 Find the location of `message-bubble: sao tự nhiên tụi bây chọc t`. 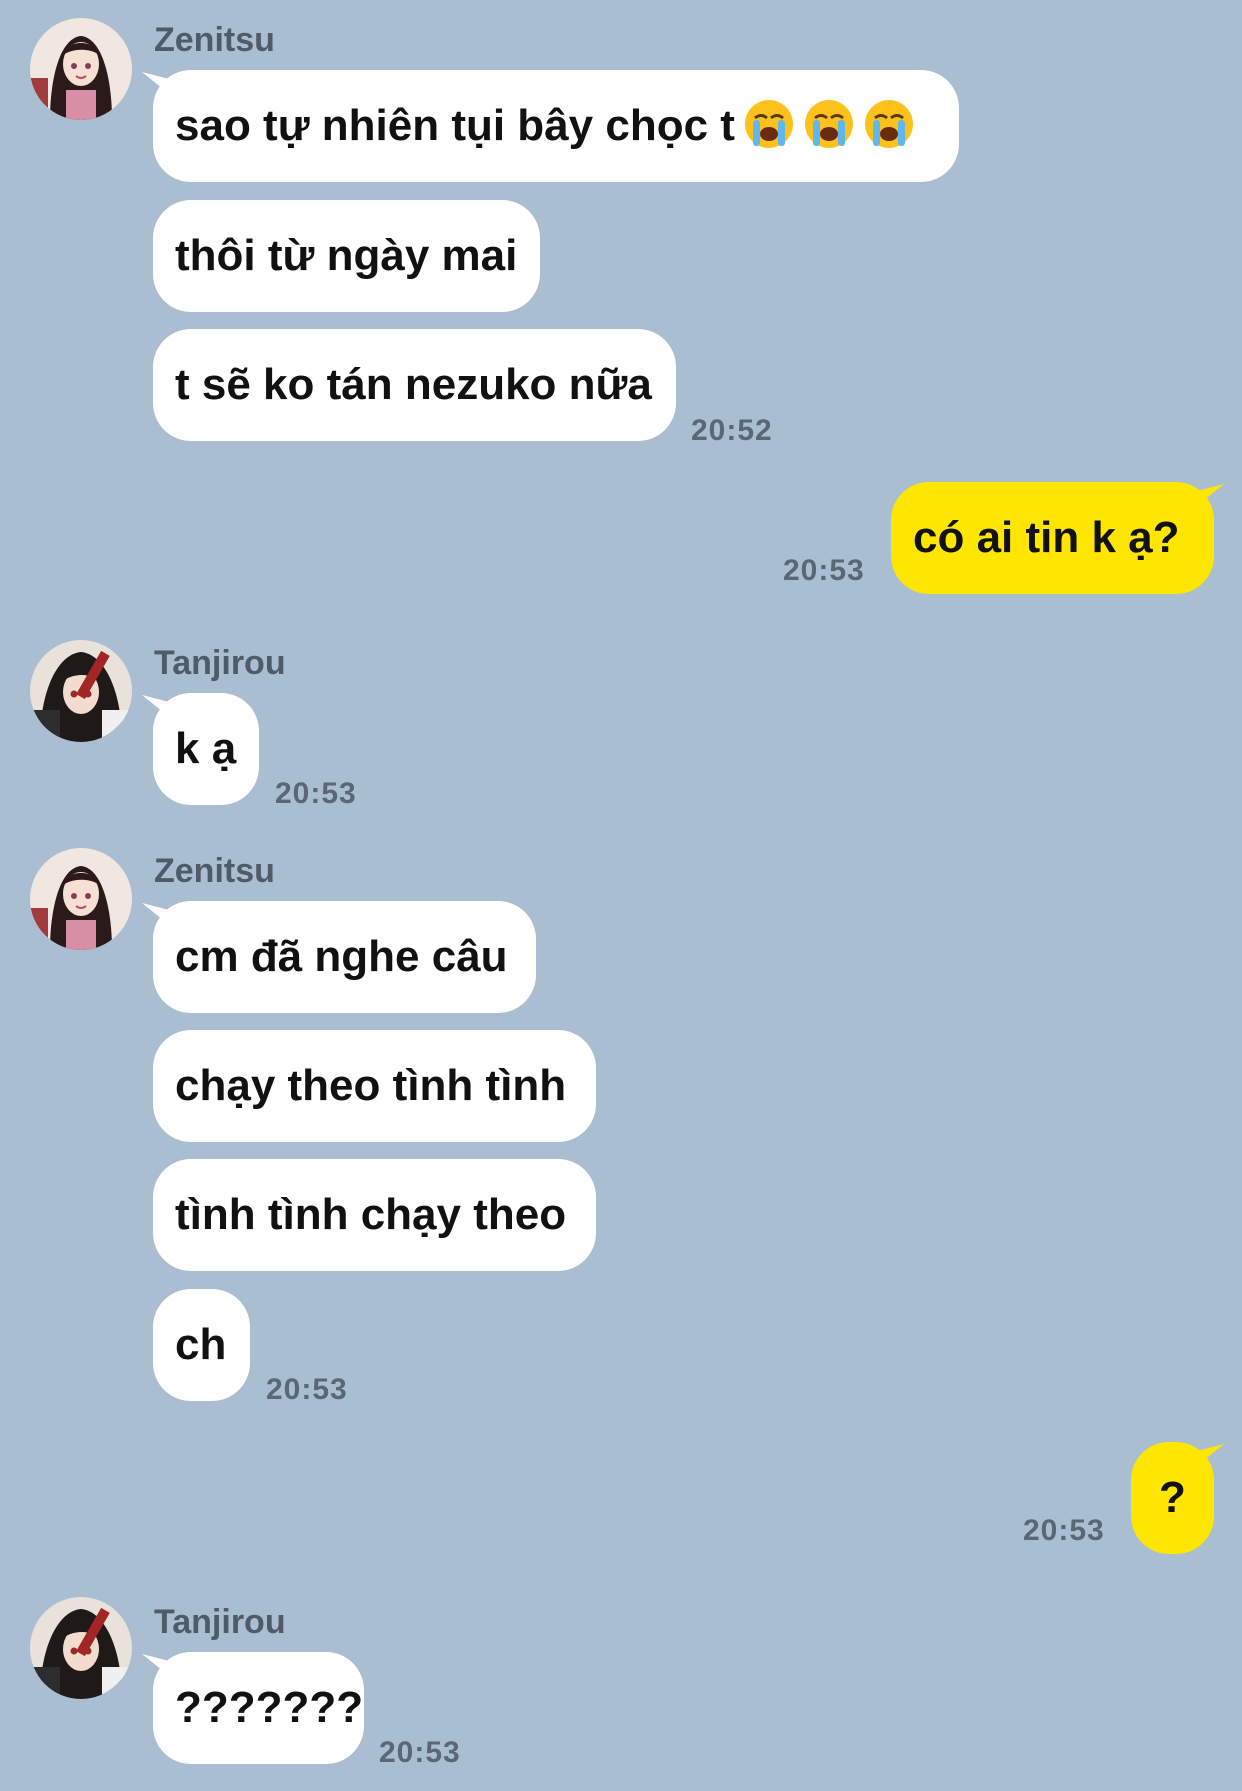

message-bubble: sao tự nhiên tụi bây chọc t is located at coordinates (556, 126).